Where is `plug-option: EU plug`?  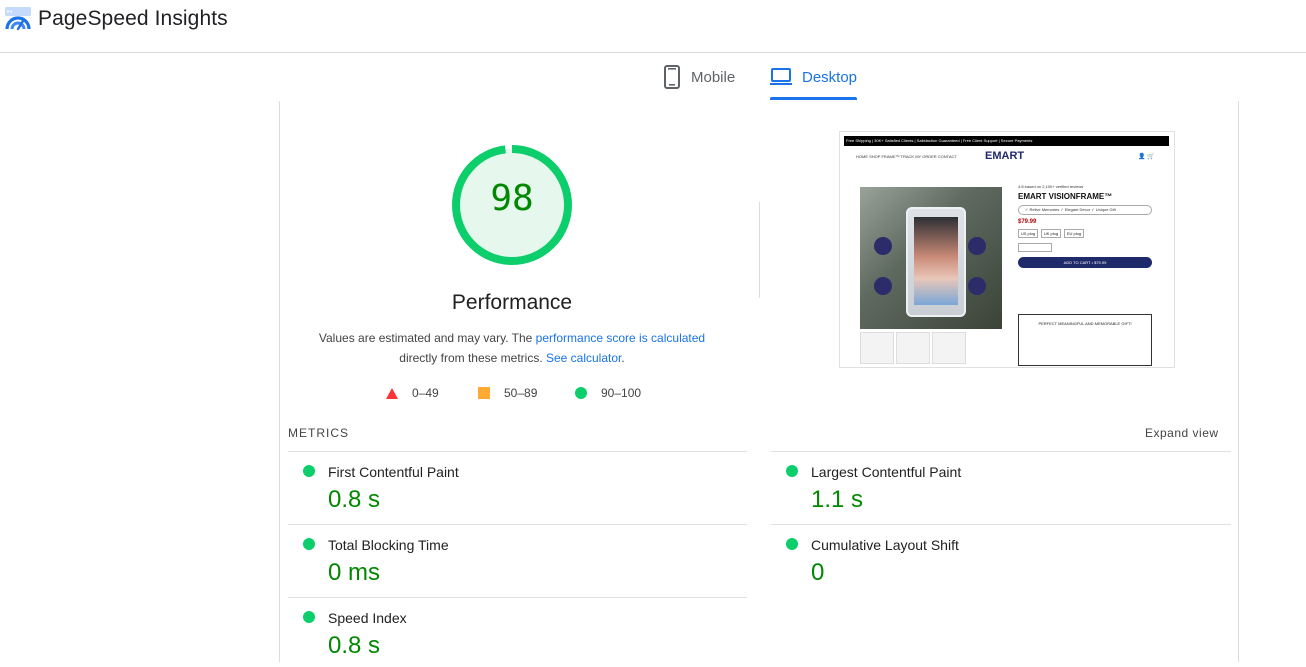 plug-option: EU plug is located at coordinates (1074, 233).